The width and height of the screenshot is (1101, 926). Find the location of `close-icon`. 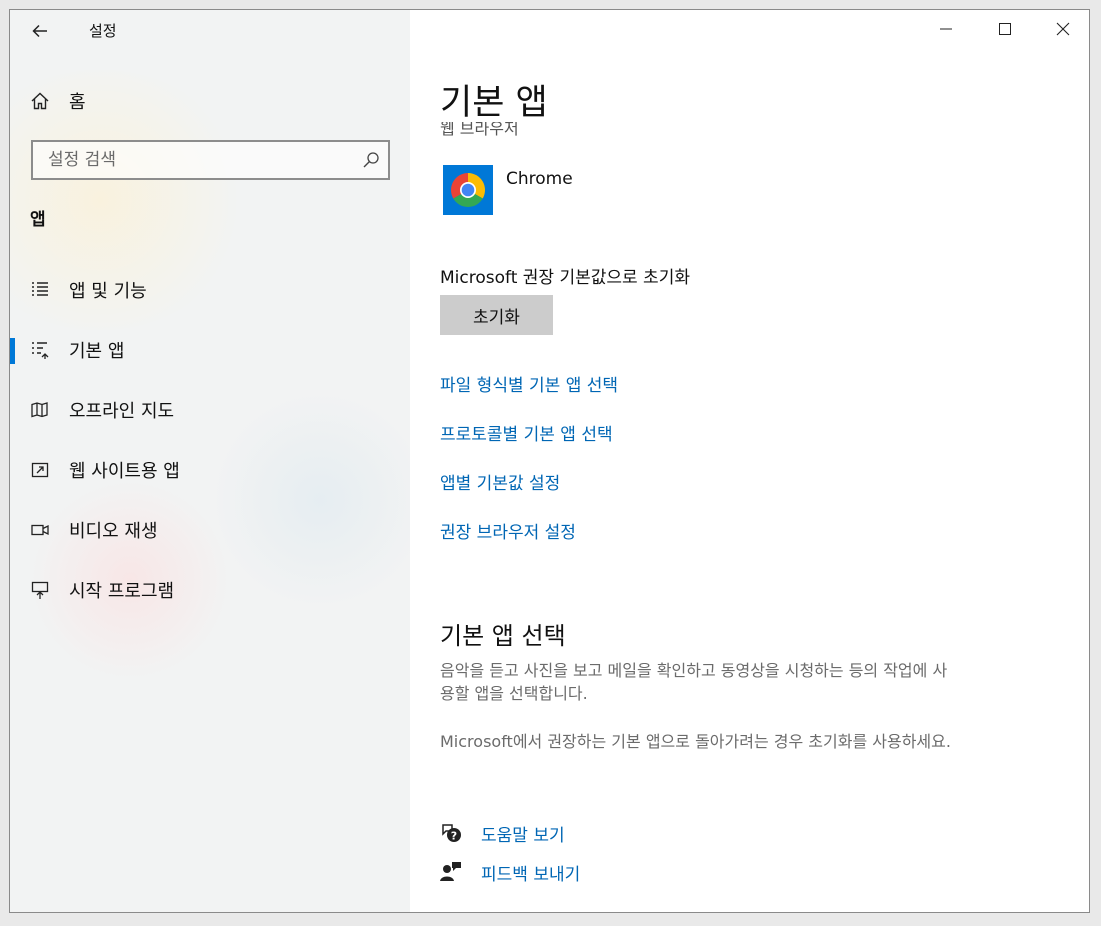

close-icon is located at coordinates (1063, 29).